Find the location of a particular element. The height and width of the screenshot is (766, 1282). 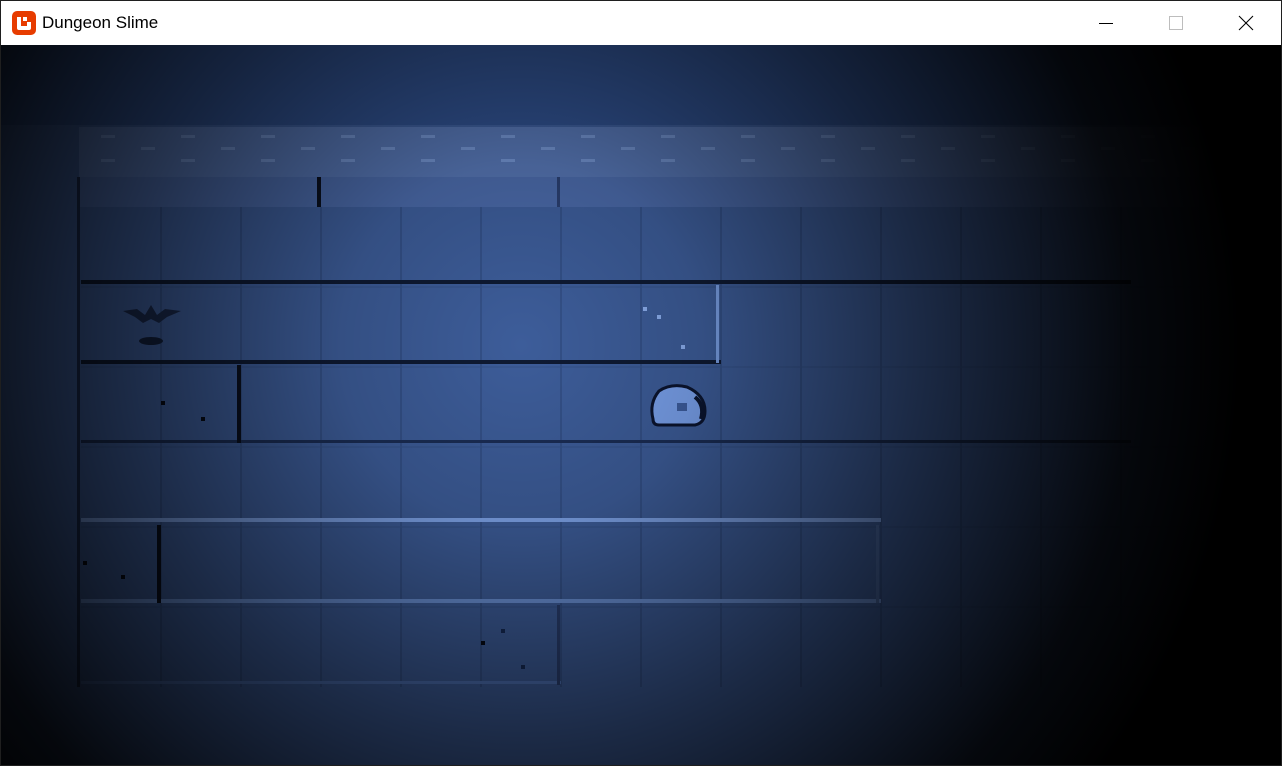

minimize-button is located at coordinates (1106, 23).